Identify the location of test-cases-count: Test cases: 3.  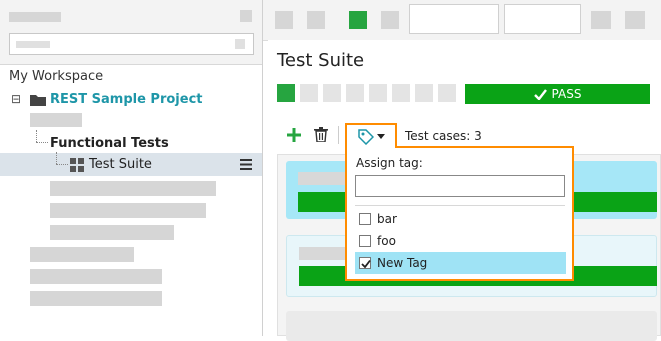
(443, 136).